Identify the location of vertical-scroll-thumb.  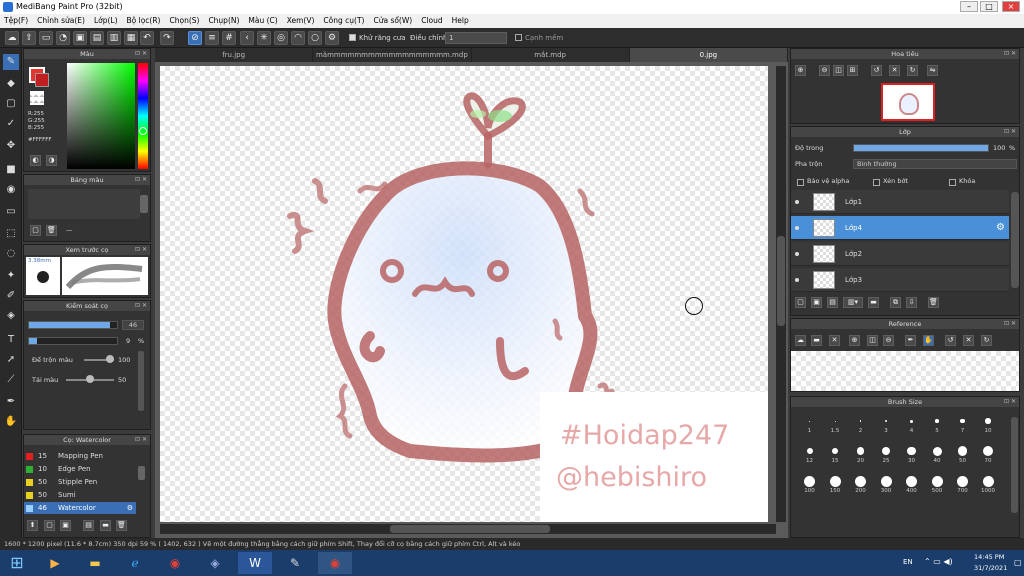
(781, 281).